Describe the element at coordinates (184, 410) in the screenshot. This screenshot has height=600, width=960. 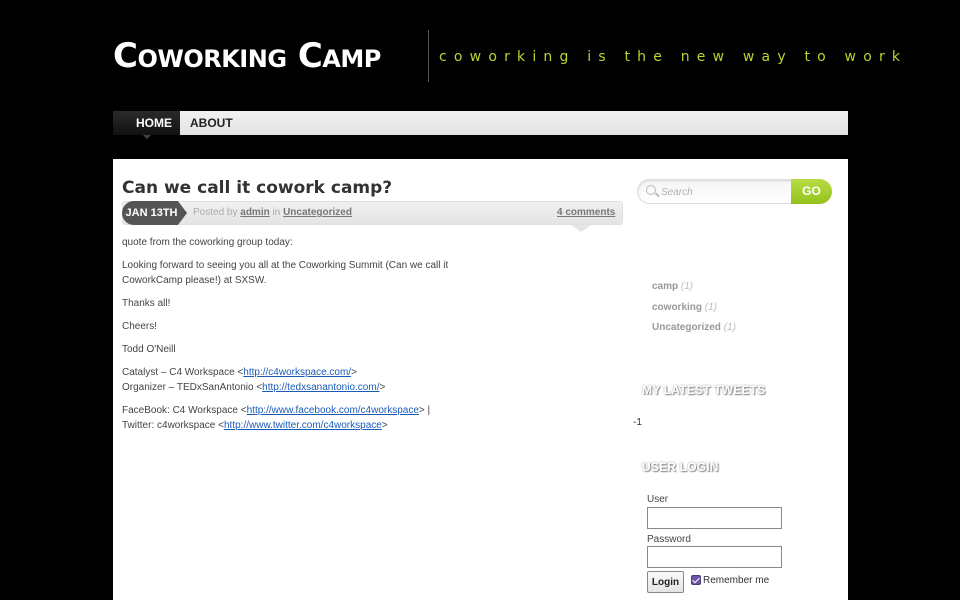
I see `facebook-prefix: FaceBook: C4 Workspace <` at that location.